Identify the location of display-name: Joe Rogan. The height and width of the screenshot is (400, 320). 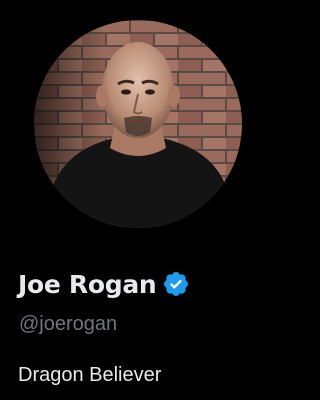
(87, 284).